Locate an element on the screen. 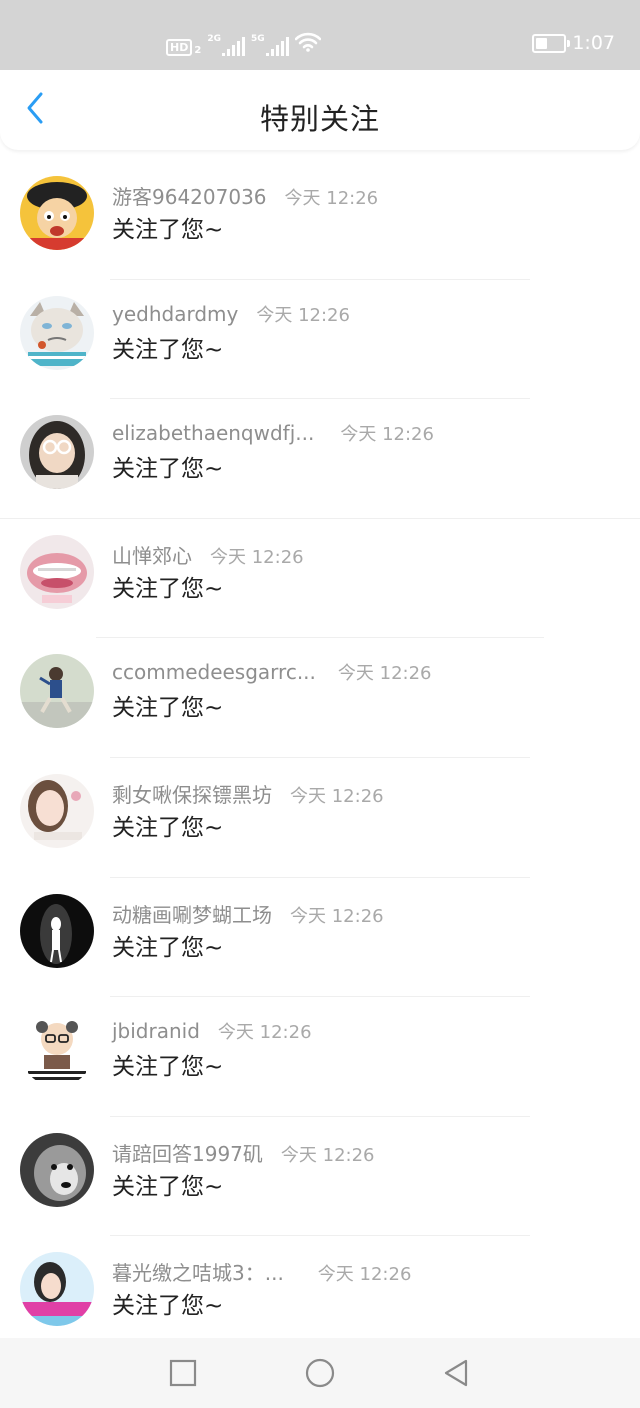  name-line: elizabethaenqwdfj... 今天 12:26 is located at coordinates (273, 433).